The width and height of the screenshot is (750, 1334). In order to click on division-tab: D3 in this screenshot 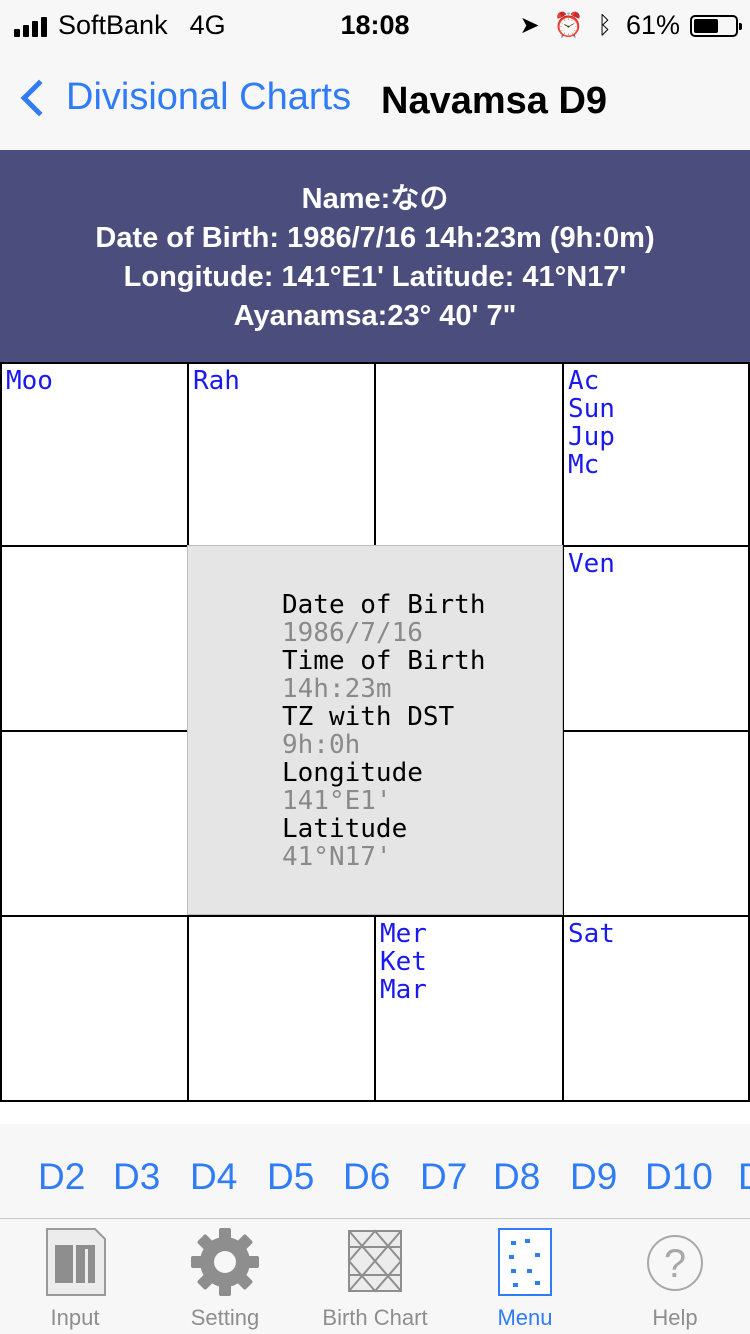, I will do `click(136, 1177)`.